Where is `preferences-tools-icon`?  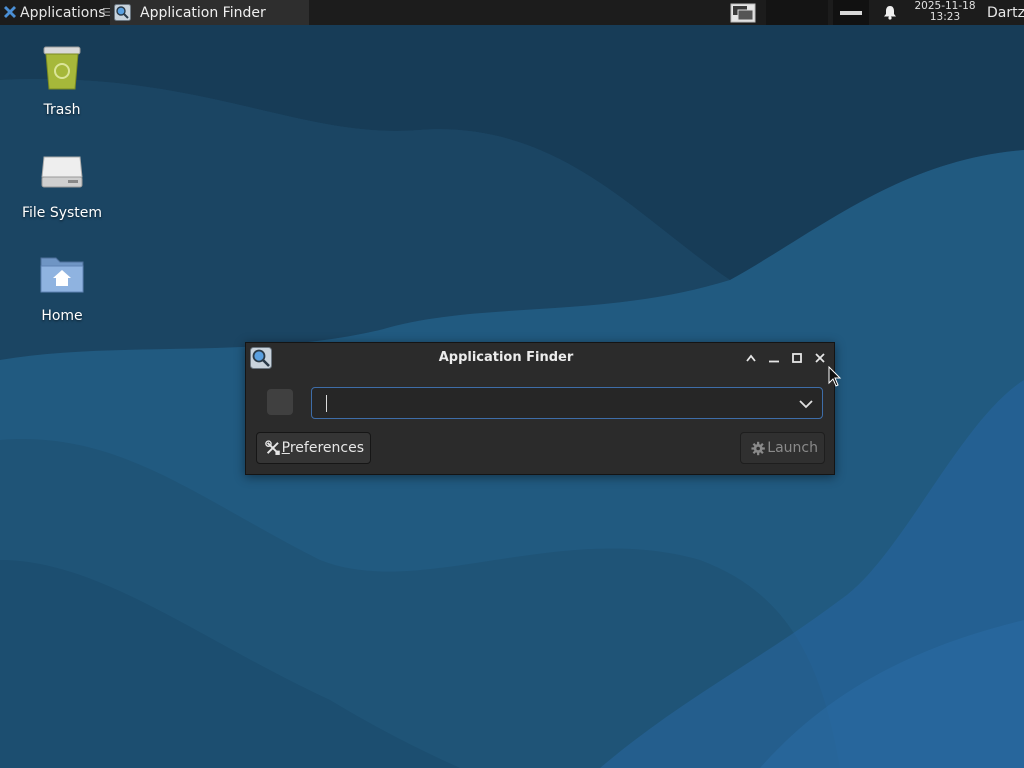 preferences-tools-icon is located at coordinates (272, 447).